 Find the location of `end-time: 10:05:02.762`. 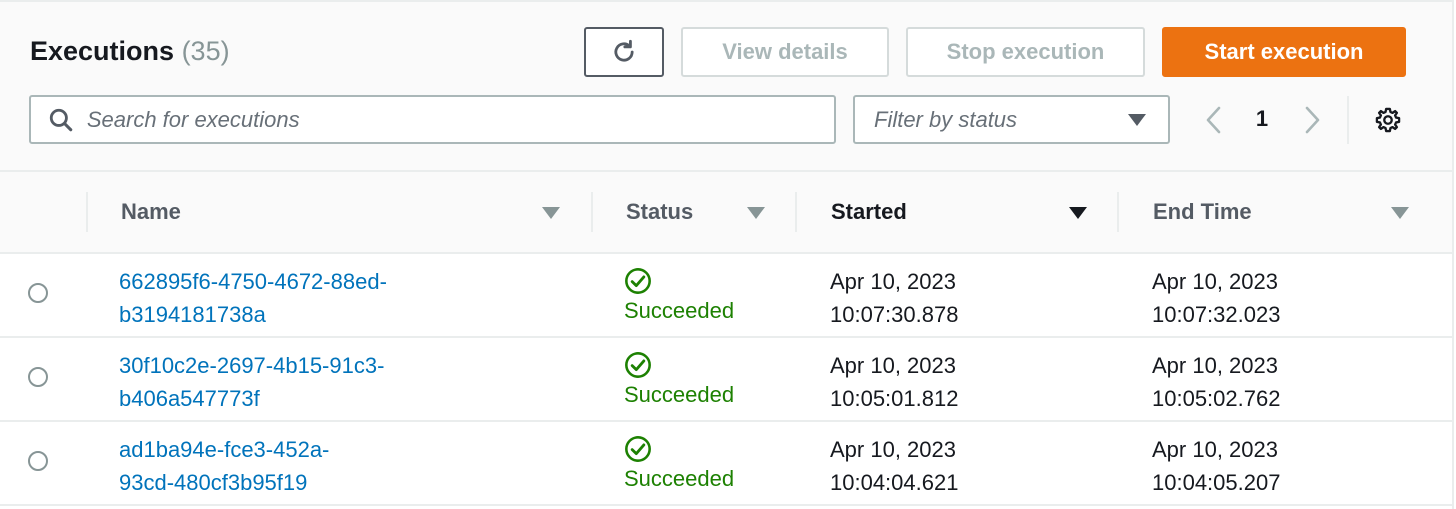

end-time: 10:05:02.762 is located at coordinates (1216, 398).